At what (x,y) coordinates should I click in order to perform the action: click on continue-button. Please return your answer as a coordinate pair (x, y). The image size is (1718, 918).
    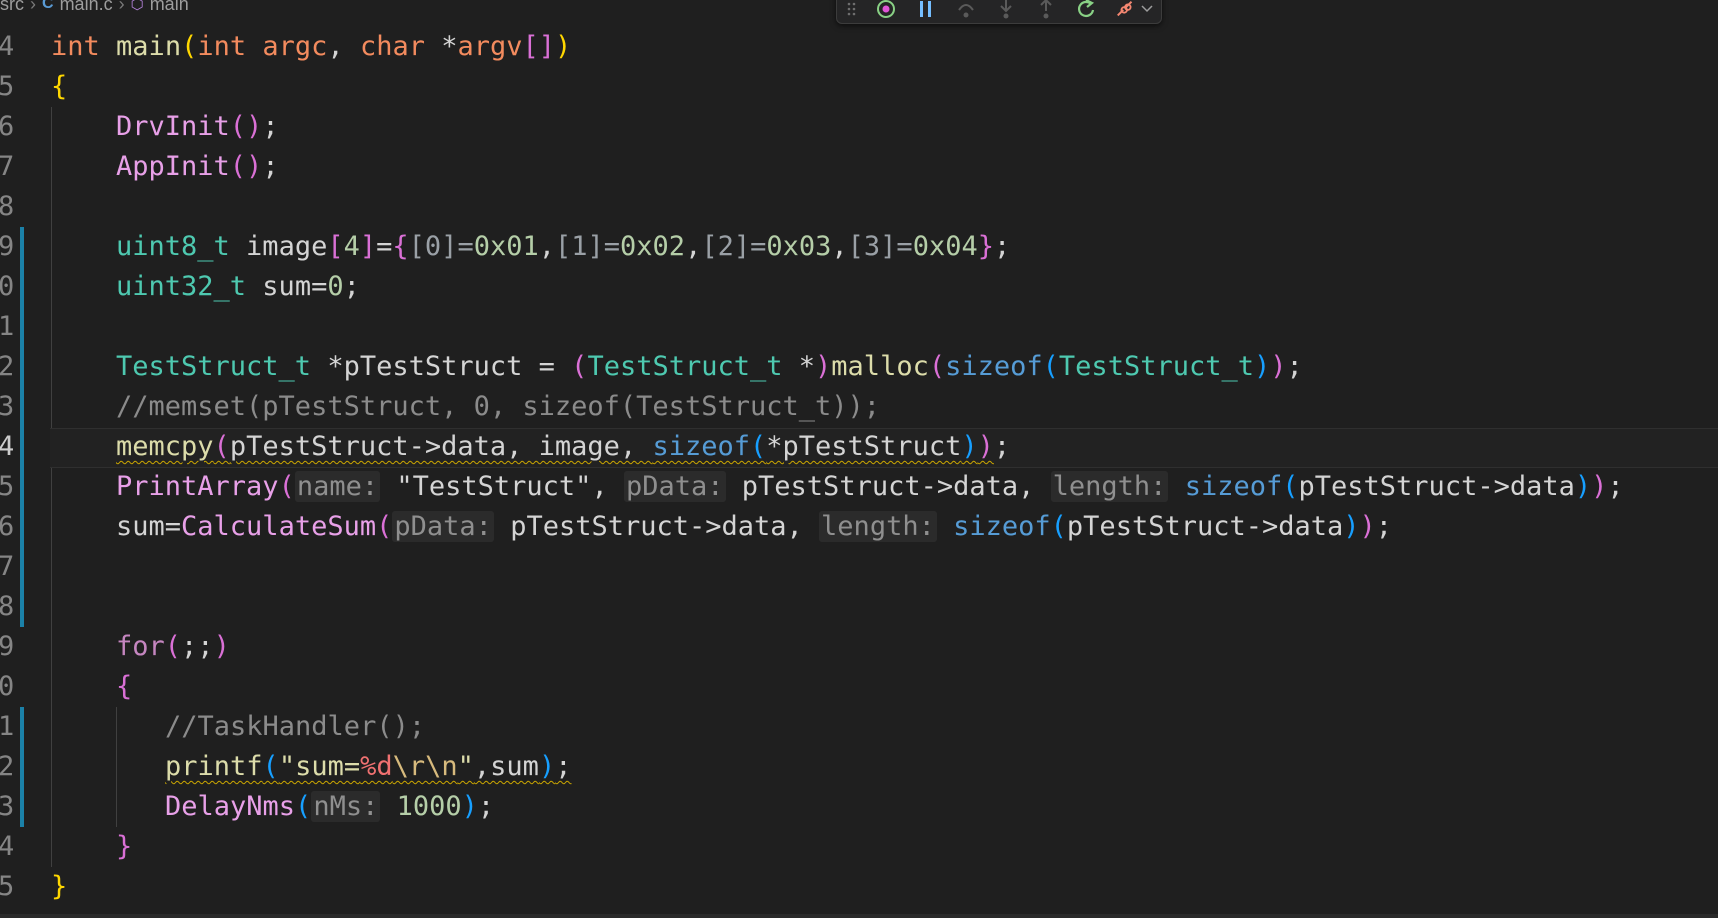
    Looking at the image, I should click on (886, 10).